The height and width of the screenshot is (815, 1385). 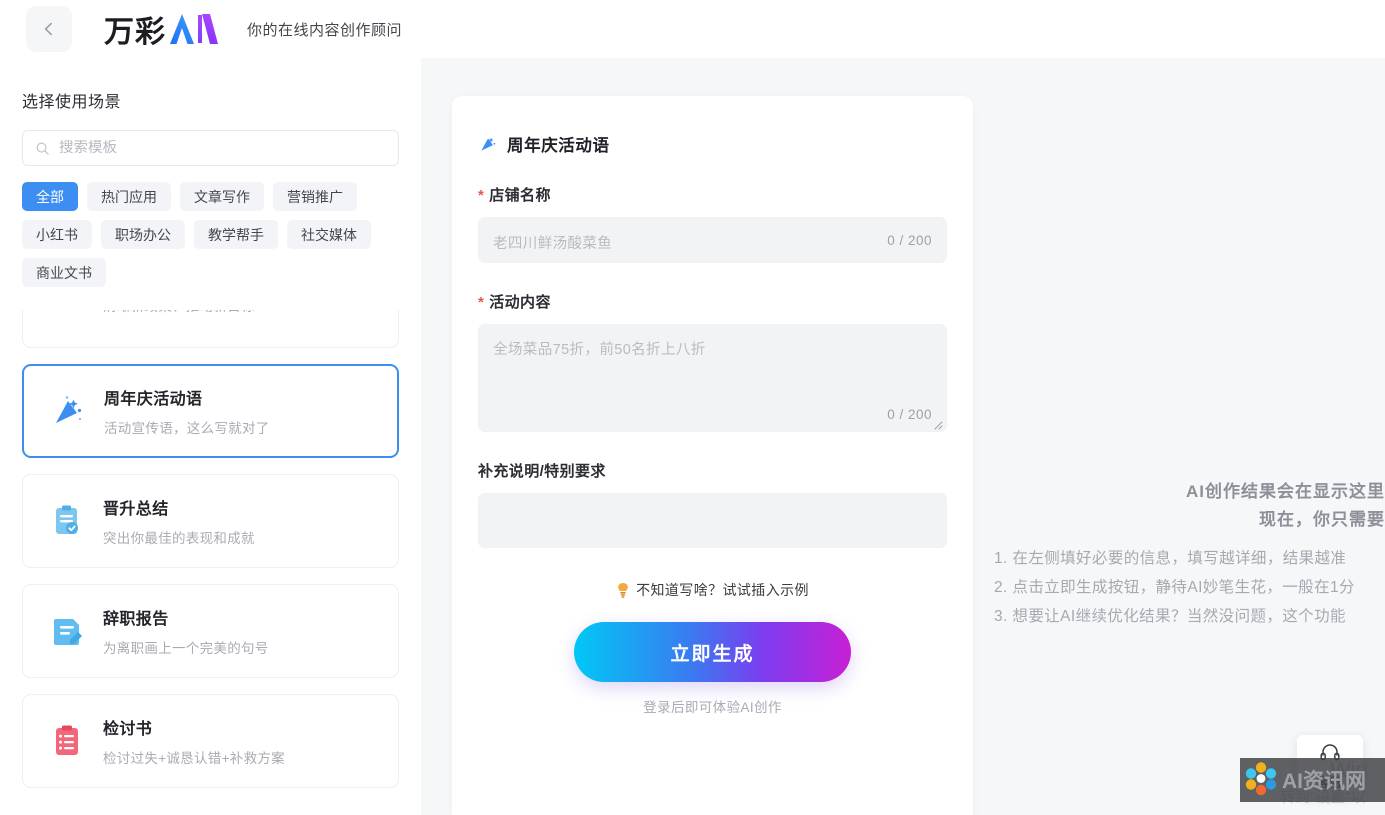 What do you see at coordinates (179, 538) in the screenshot?
I see `template-desc: 突出你最佳的表现和成就` at bounding box center [179, 538].